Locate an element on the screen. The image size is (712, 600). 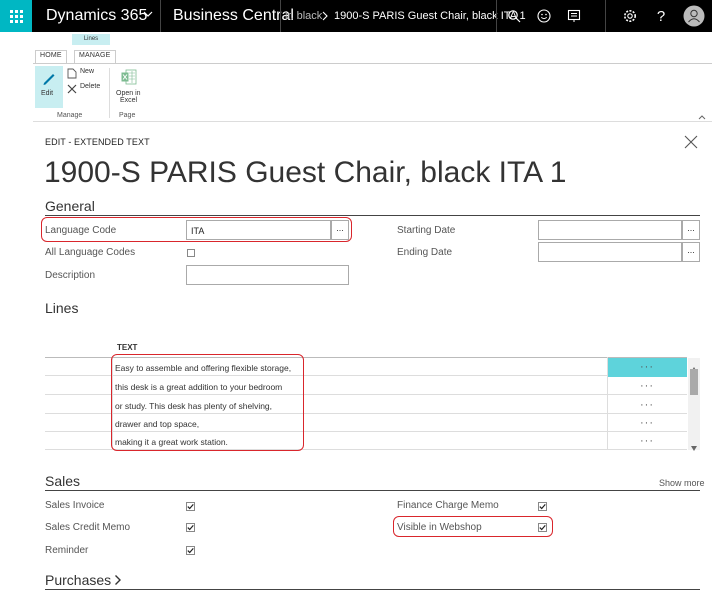
reminder-checkbox is located at coordinates (190, 551).